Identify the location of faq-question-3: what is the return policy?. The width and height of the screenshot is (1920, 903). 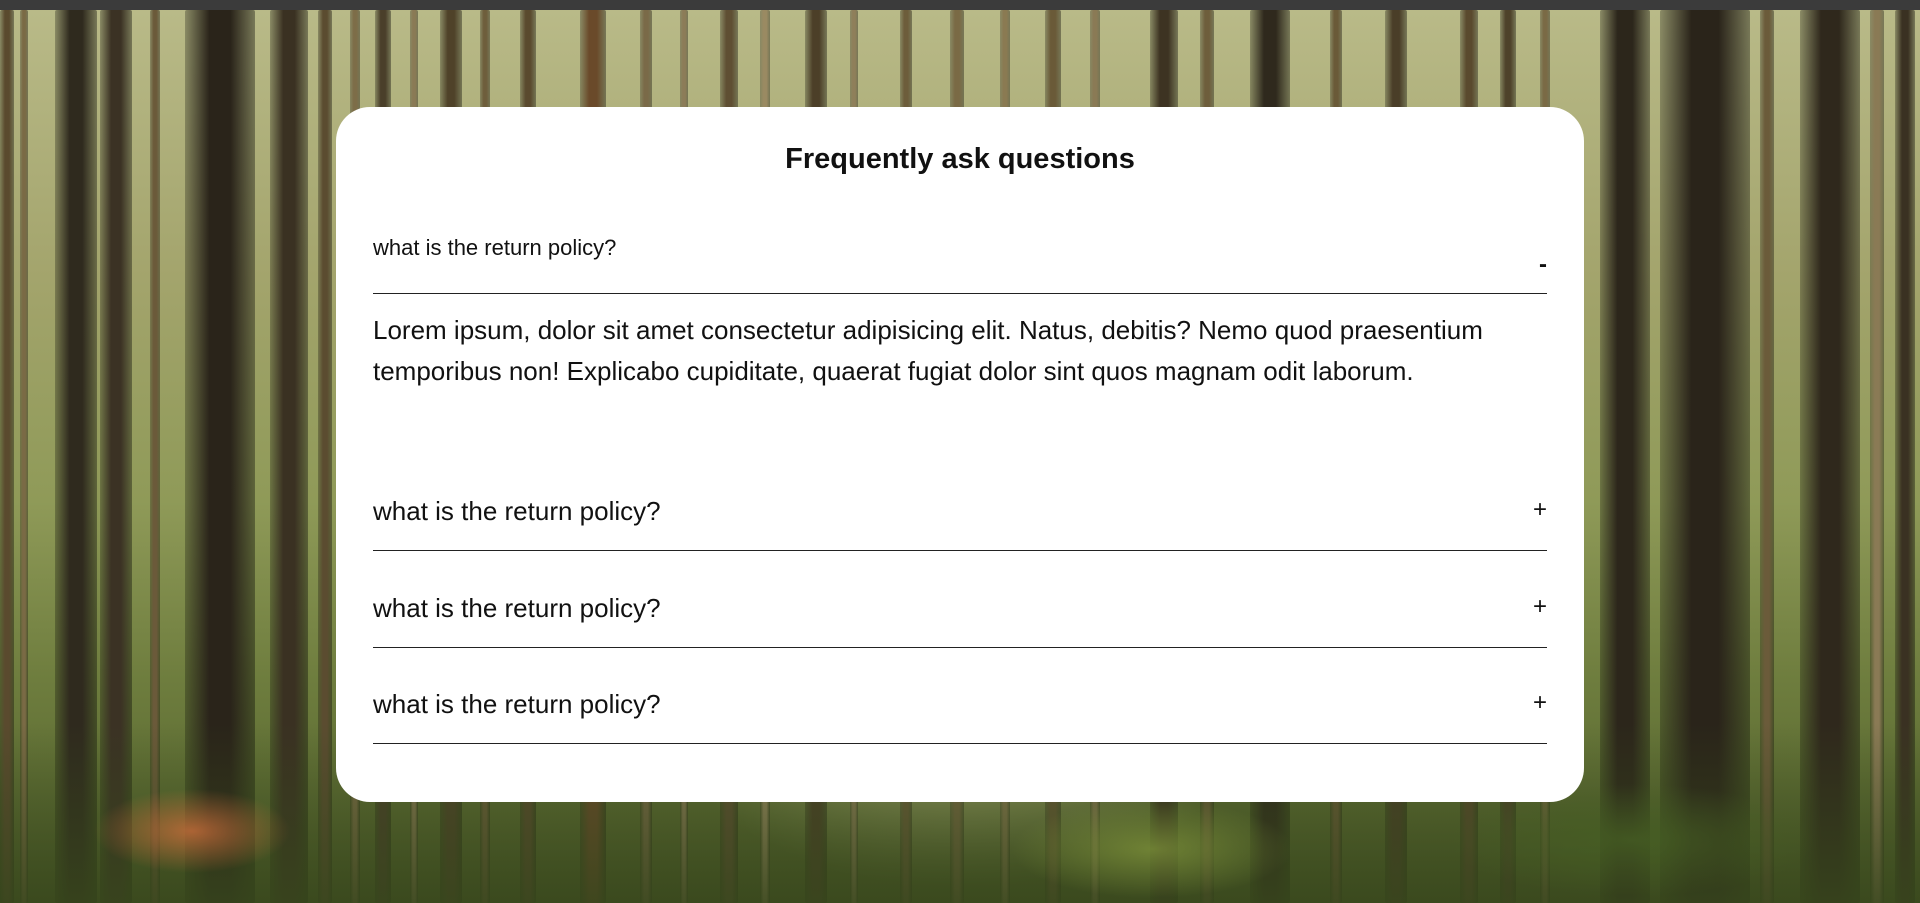
(517, 608).